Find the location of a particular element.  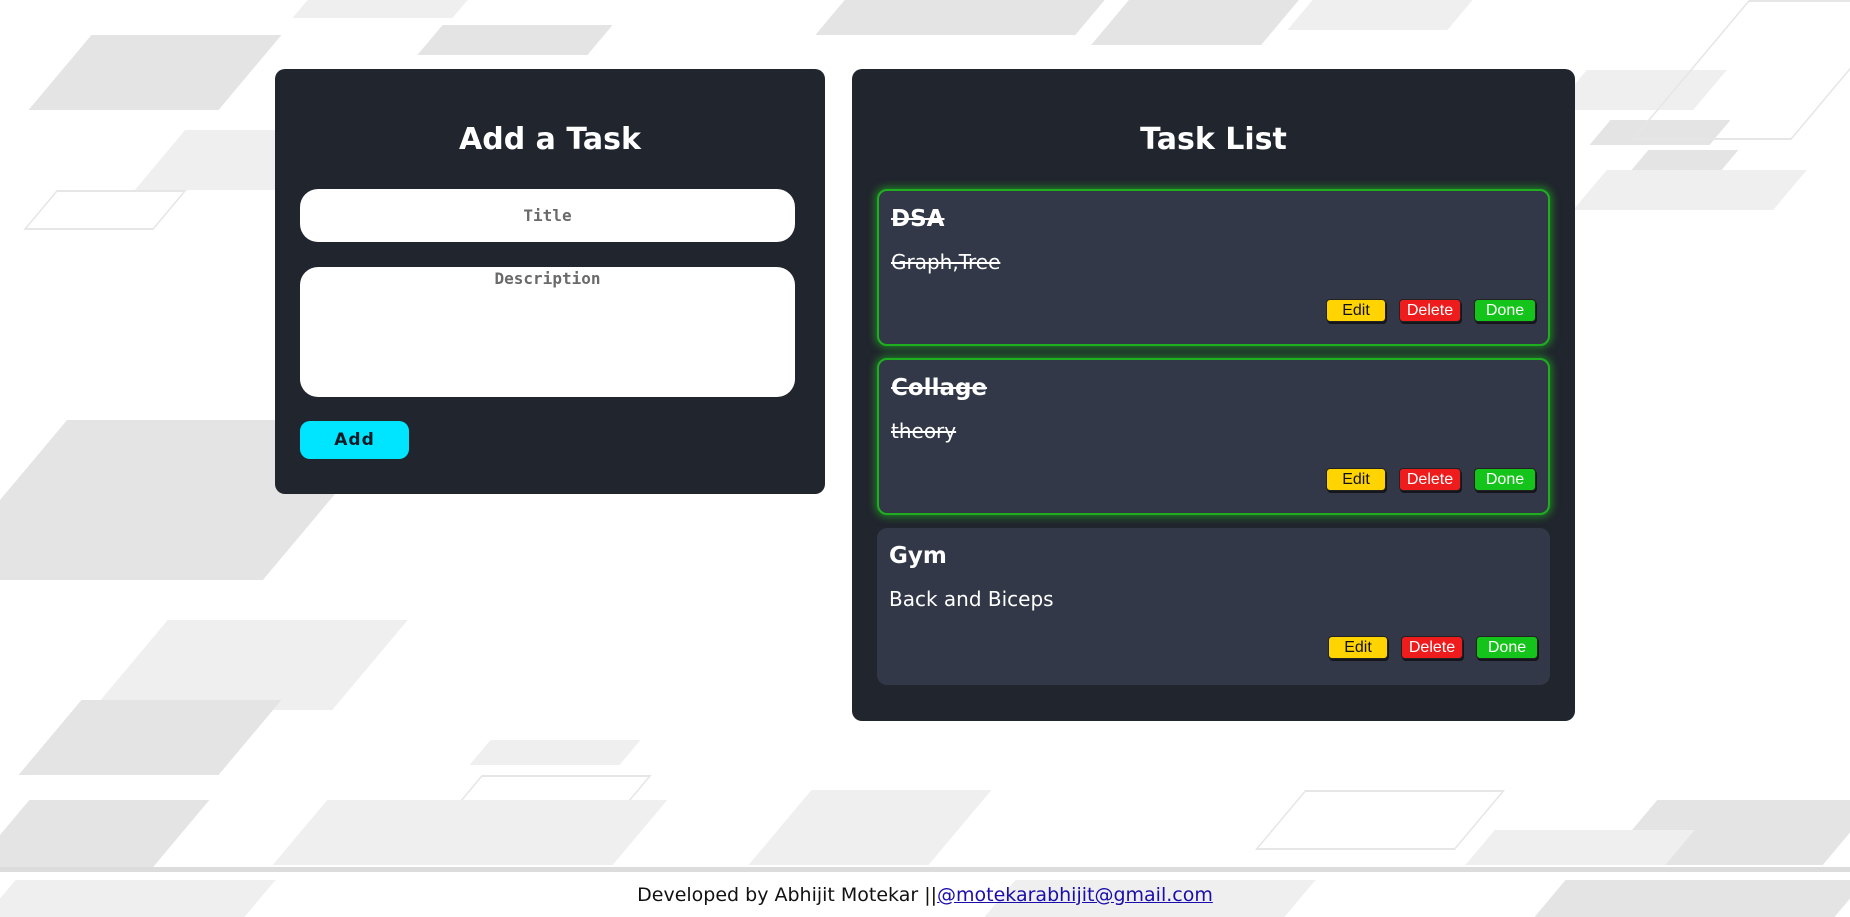

footer-divider is located at coordinates (925, 869).